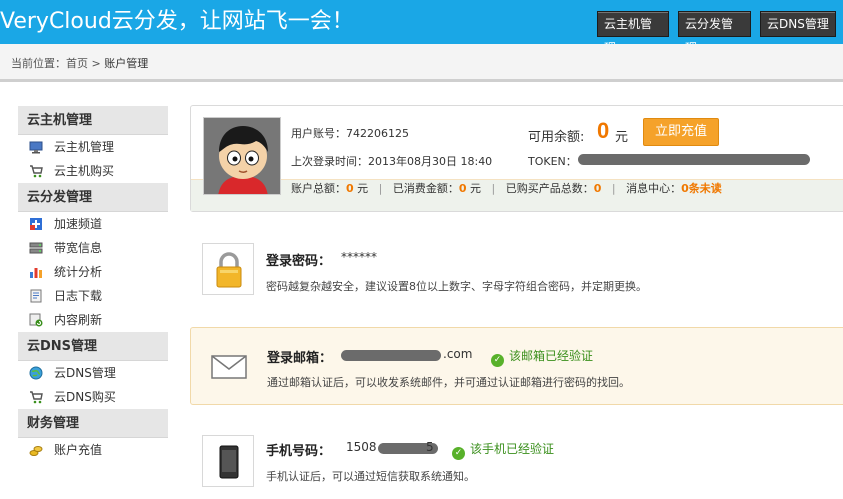 The image size is (843, 499). Describe the element at coordinates (318, 188) in the screenshot. I see `total-amount-label: 账户总额：` at that location.